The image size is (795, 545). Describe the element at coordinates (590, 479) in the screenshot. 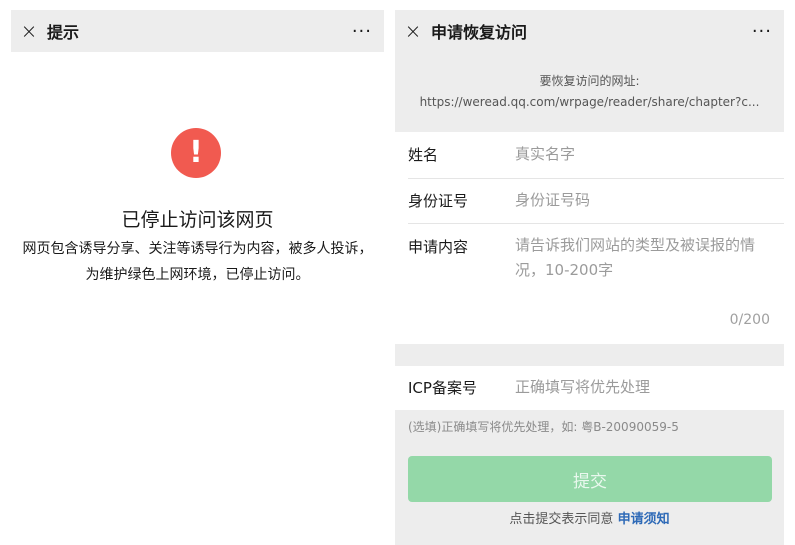

I see `submit-button: 提交` at that location.